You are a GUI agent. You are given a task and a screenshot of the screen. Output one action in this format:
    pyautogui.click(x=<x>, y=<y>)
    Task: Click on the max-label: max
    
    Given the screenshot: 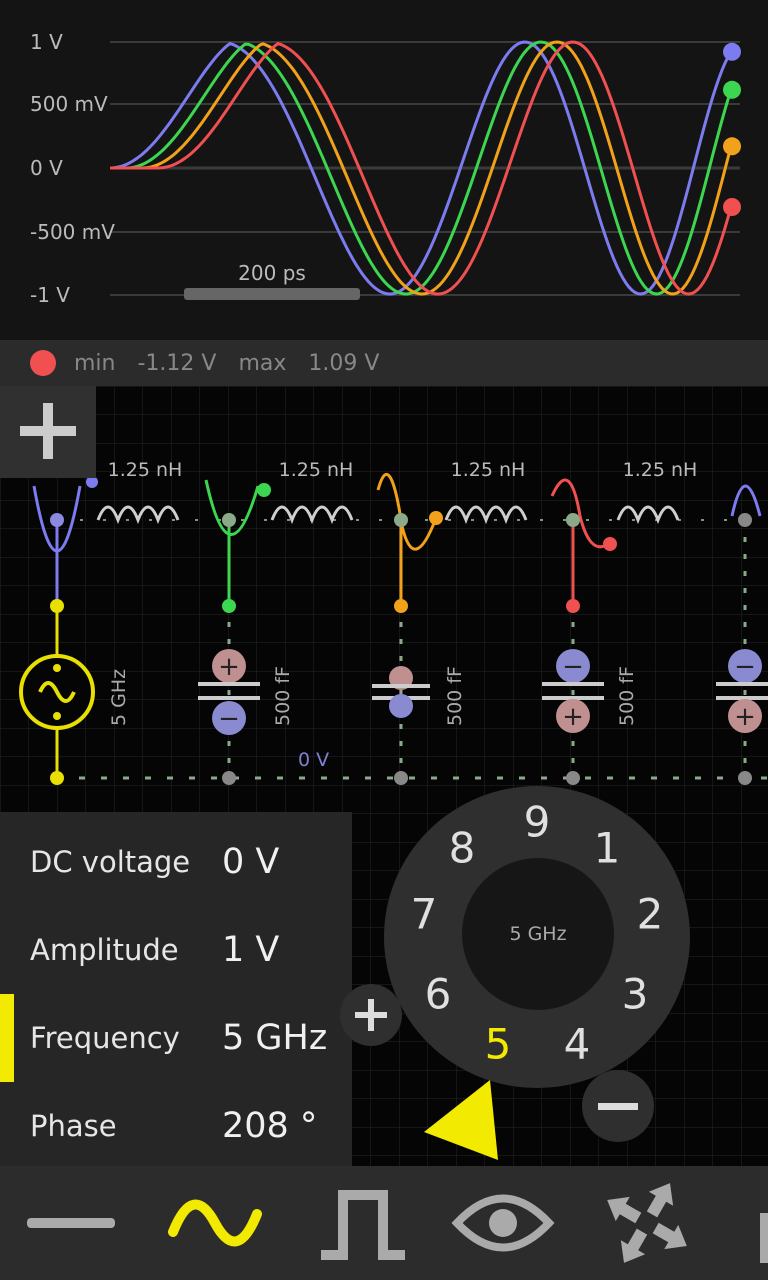 What is the action you would take?
    pyautogui.click(x=262, y=363)
    